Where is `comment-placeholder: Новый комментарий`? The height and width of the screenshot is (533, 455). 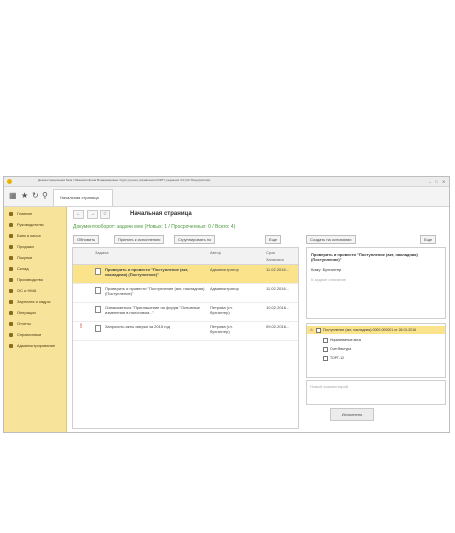
comment-placeholder: Новый комментарий is located at coordinates (329, 386).